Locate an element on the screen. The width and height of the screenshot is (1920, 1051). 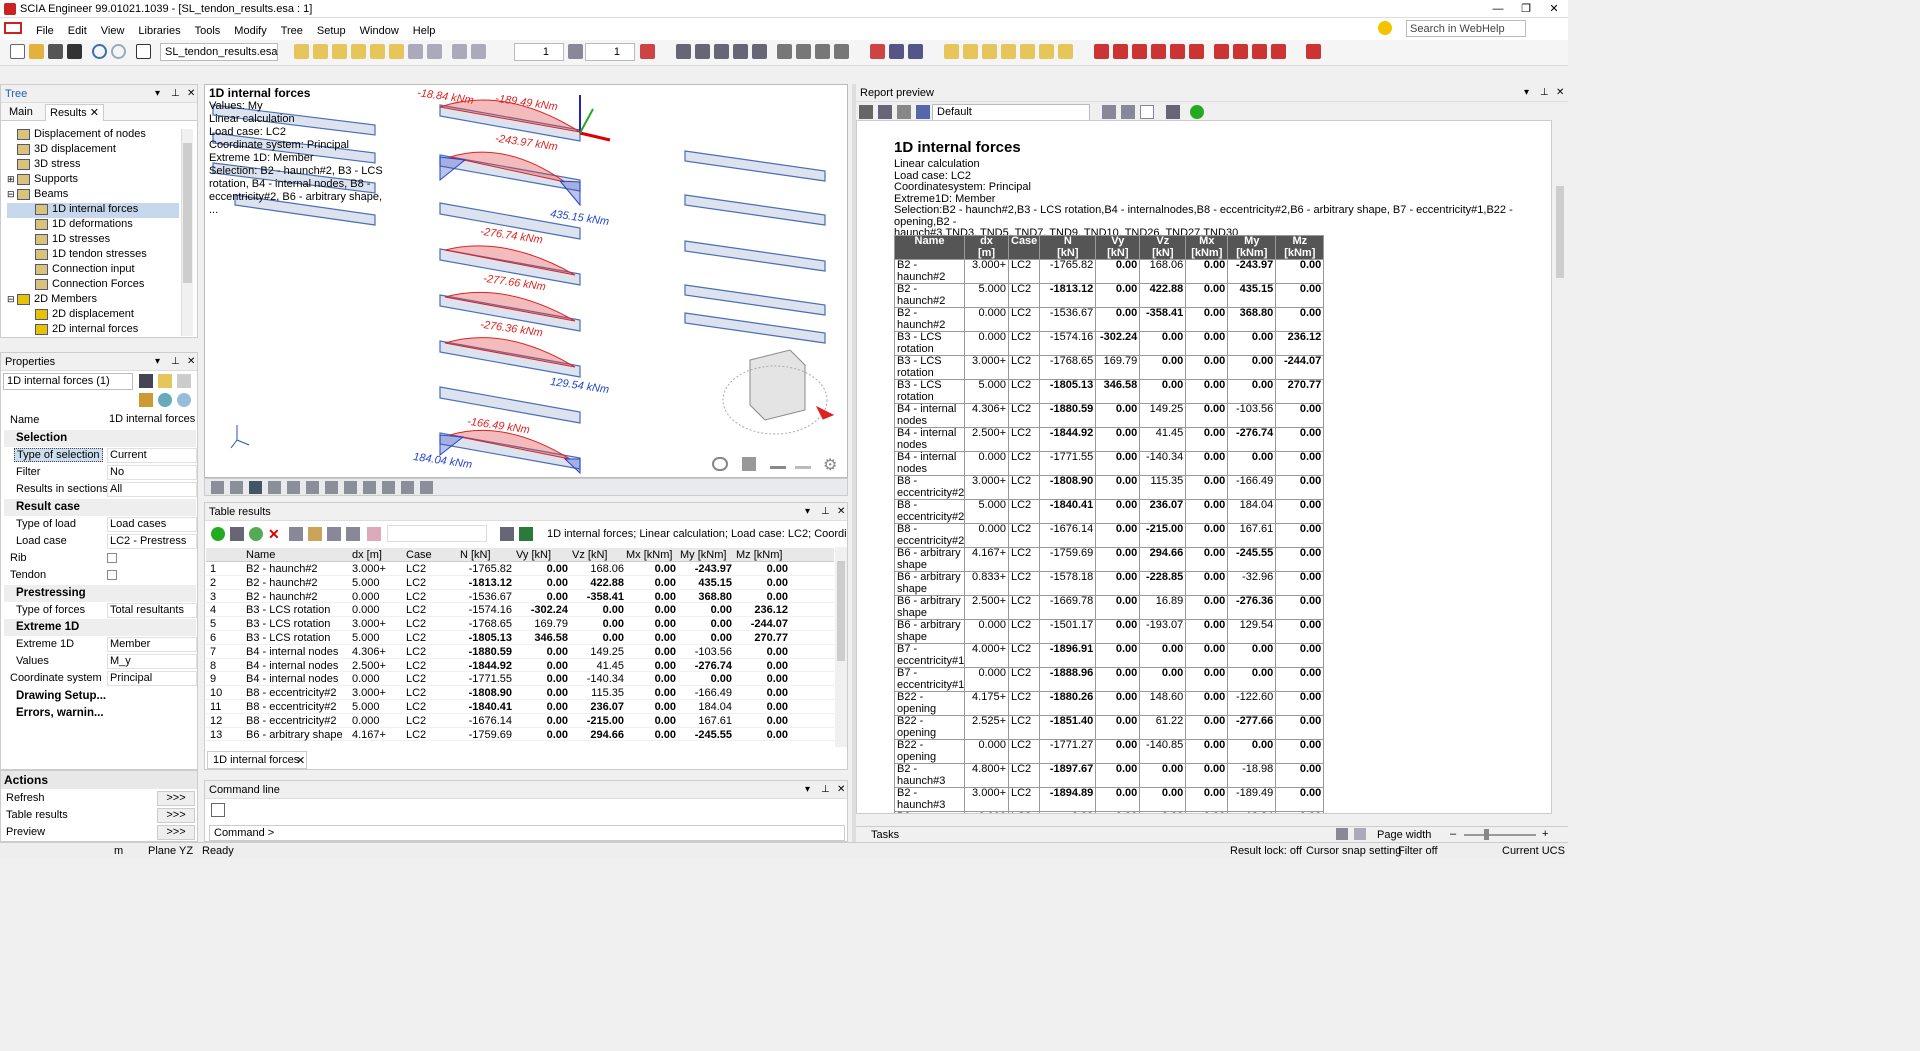
tree-item: 1D internal forces is located at coordinates (93, 210).